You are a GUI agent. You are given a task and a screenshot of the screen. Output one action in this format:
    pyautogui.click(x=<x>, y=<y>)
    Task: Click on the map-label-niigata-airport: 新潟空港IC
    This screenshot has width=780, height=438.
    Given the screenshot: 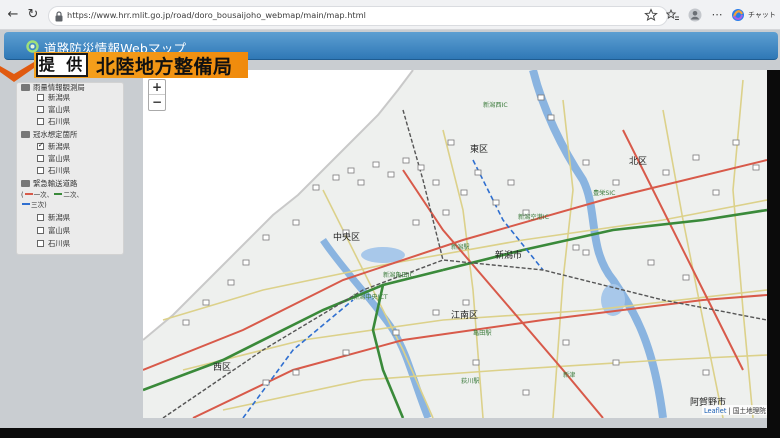 What is the action you would take?
    pyautogui.click(x=533, y=217)
    